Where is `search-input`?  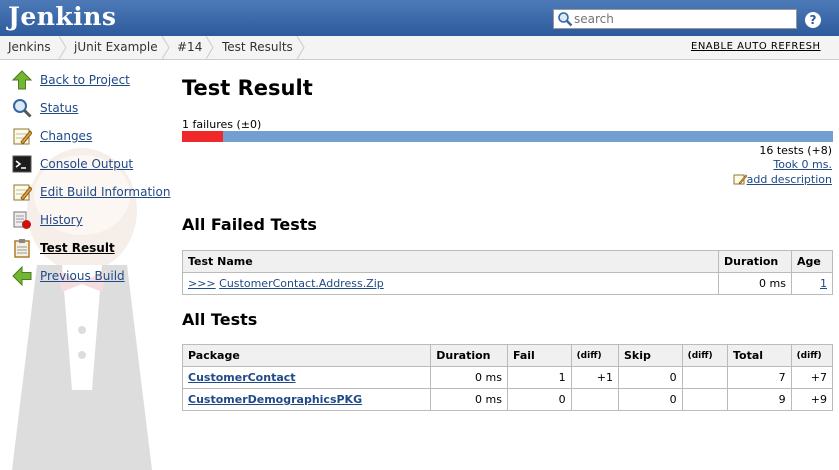 search-input is located at coordinates (683, 19).